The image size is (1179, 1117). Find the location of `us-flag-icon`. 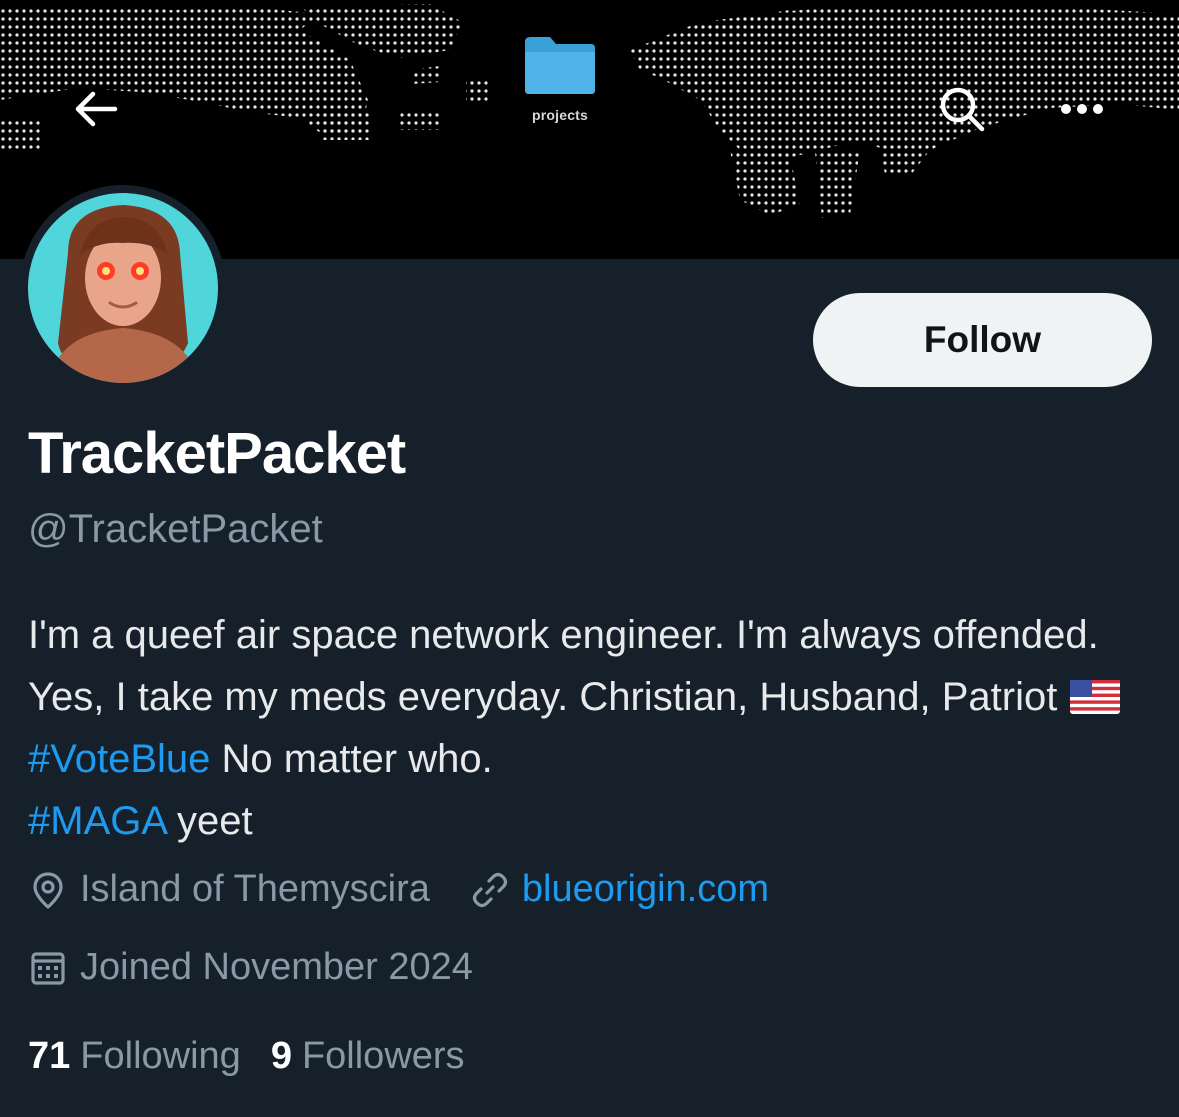

us-flag-icon is located at coordinates (1095, 697).